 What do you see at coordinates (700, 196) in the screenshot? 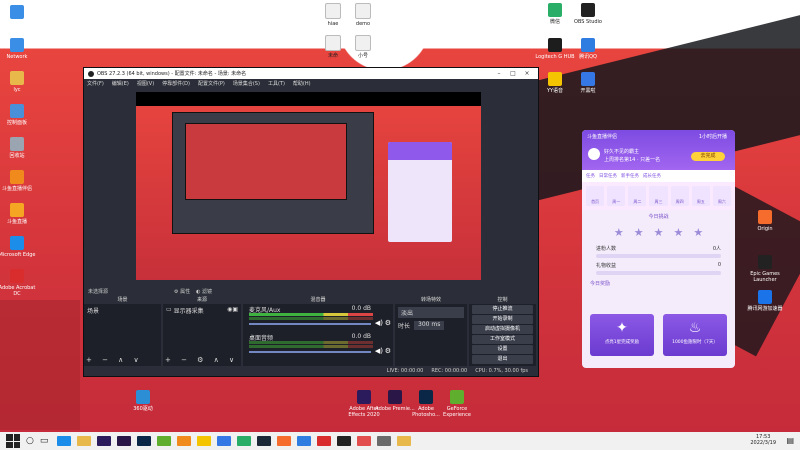
I see `widget-category: 周五` at bounding box center [700, 196].